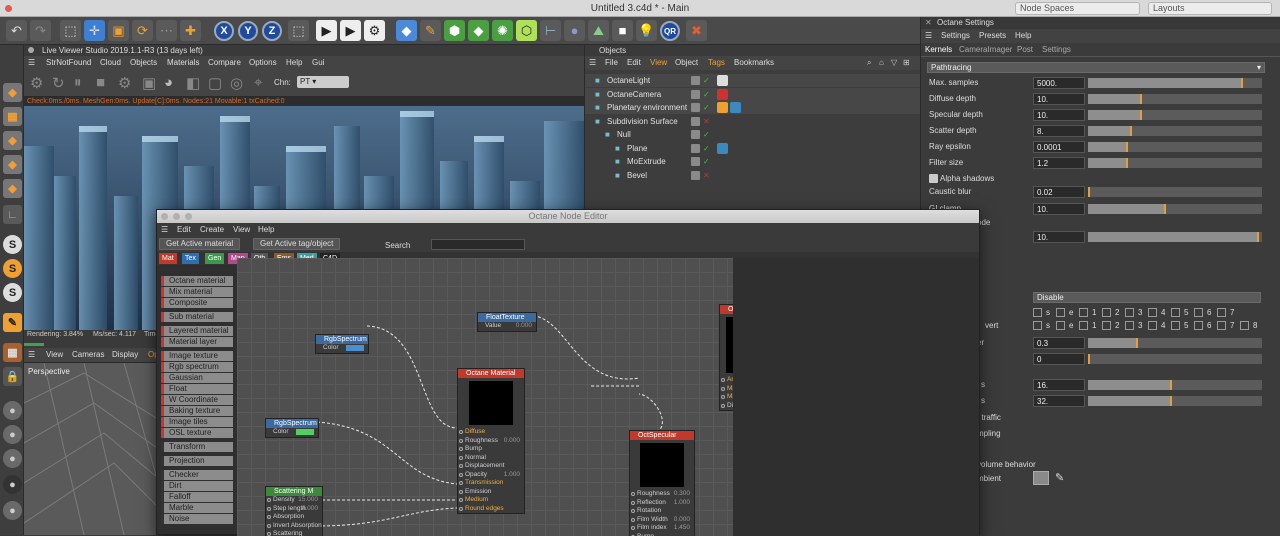 The width and height of the screenshot is (1280, 536). What do you see at coordinates (12, 352) in the screenshot?
I see `floor-icon: ▦` at bounding box center [12, 352].